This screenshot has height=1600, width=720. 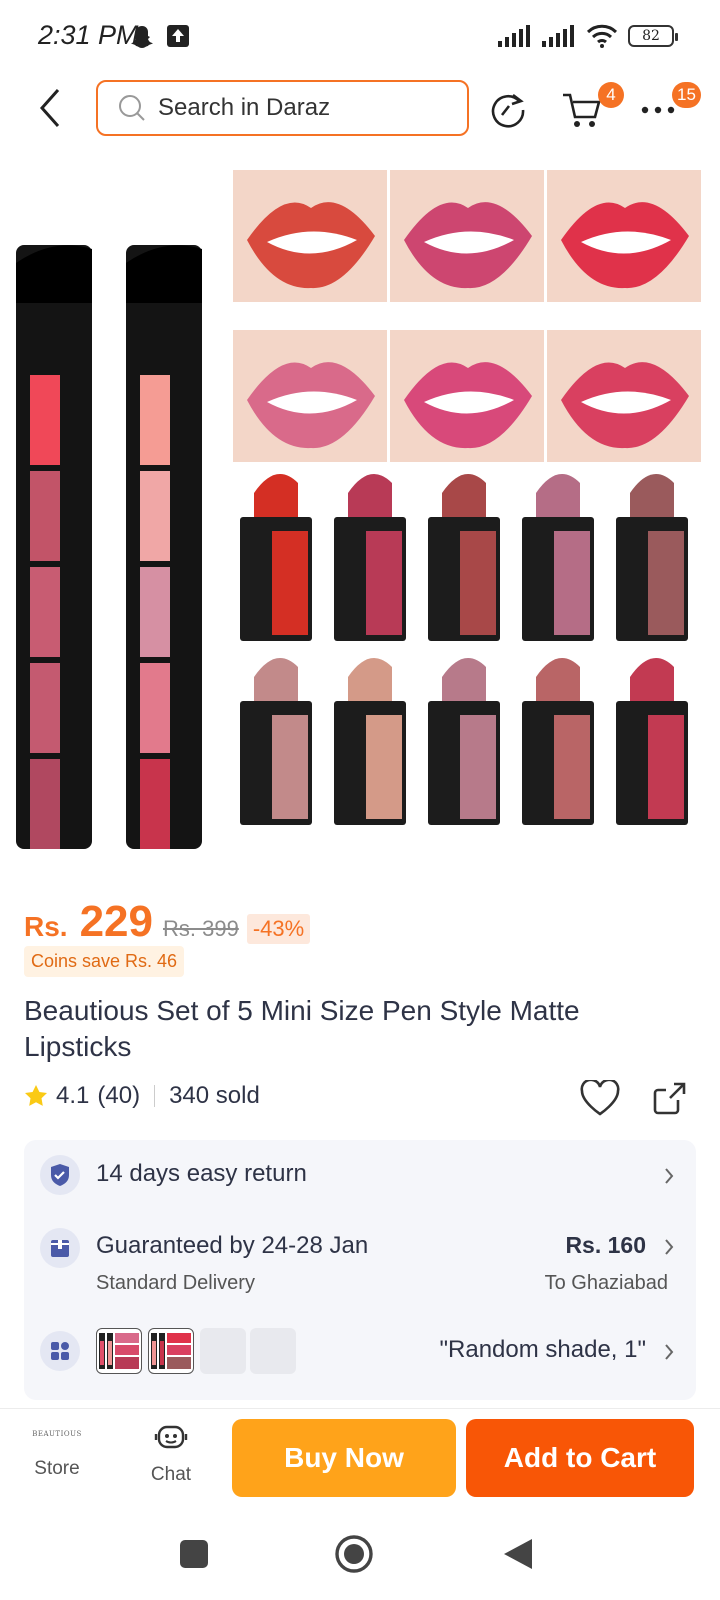 I want to click on chat-button: Chat, so click(x=171, y=1455).